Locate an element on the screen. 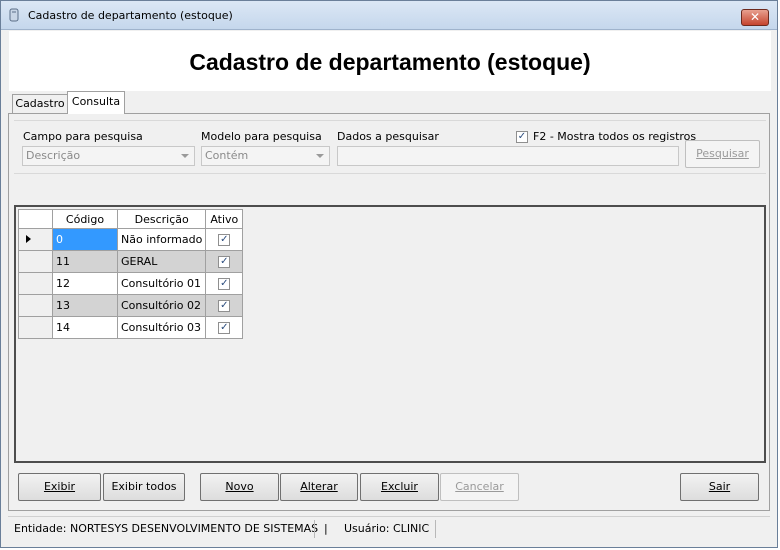 The image size is (780, 550). column-header-ativo: Ativo is located at coordinates (224, 219).